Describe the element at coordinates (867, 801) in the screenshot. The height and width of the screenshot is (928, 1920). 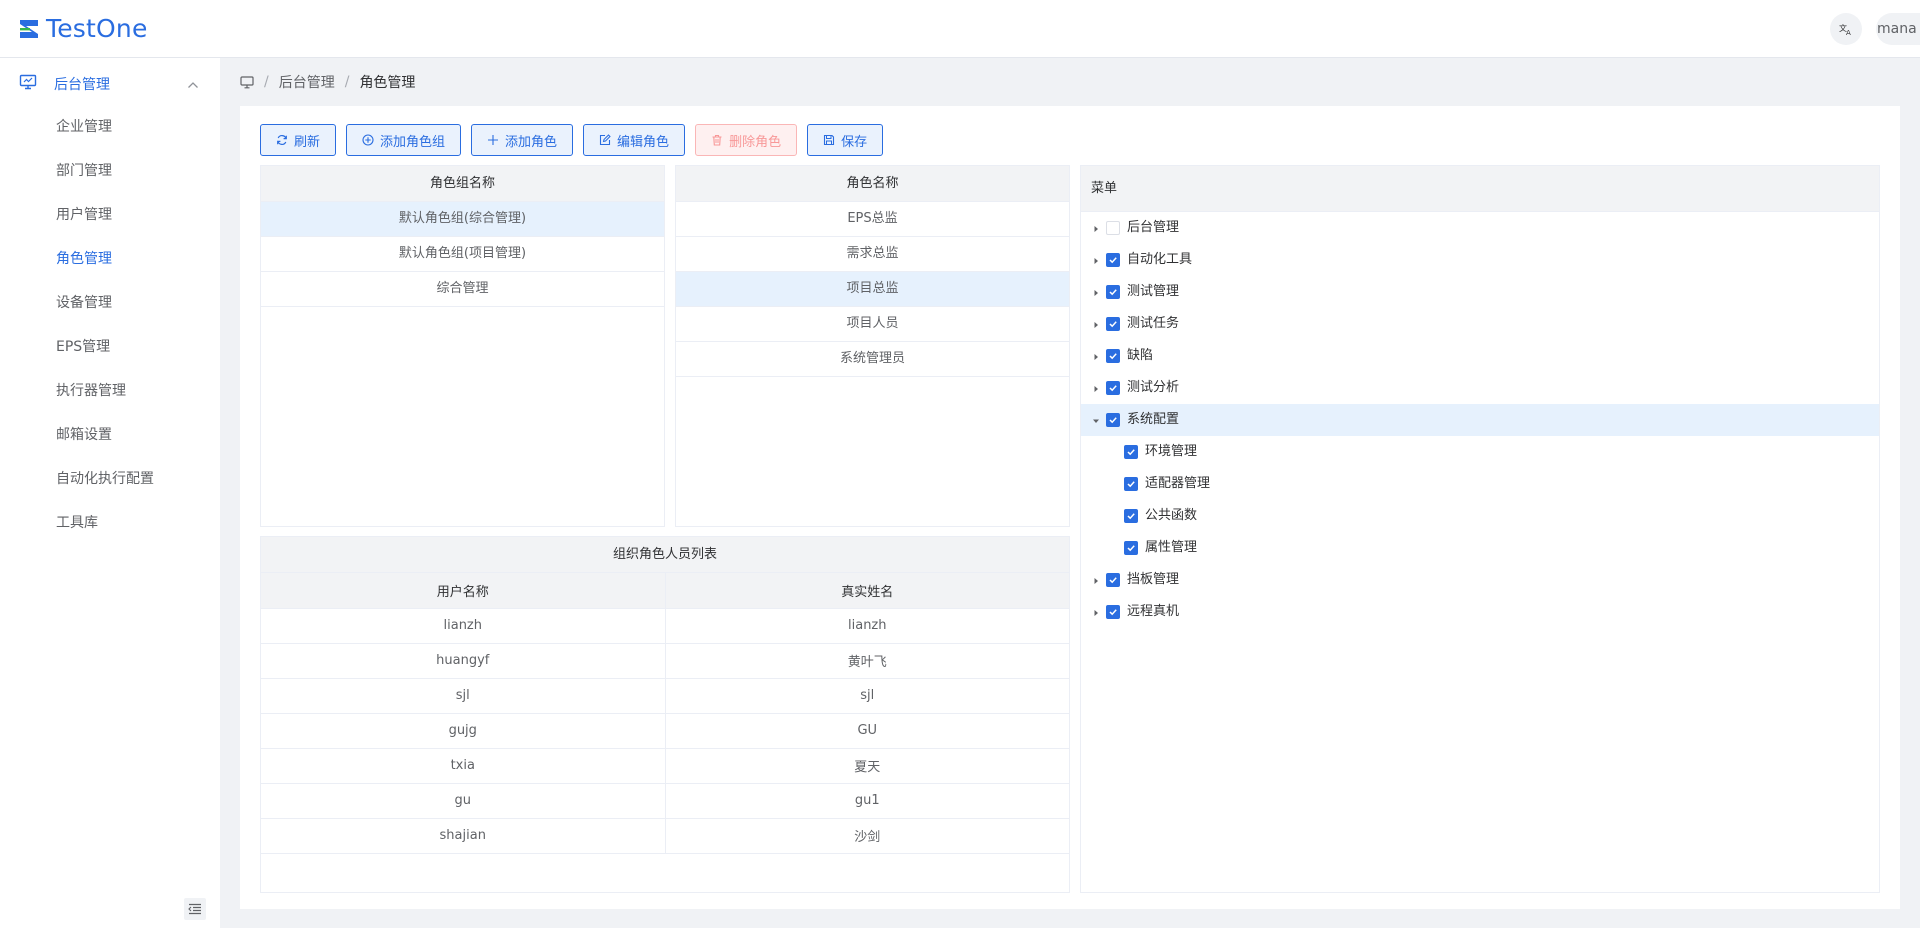
I see `realname-cell: gu1` at that location.